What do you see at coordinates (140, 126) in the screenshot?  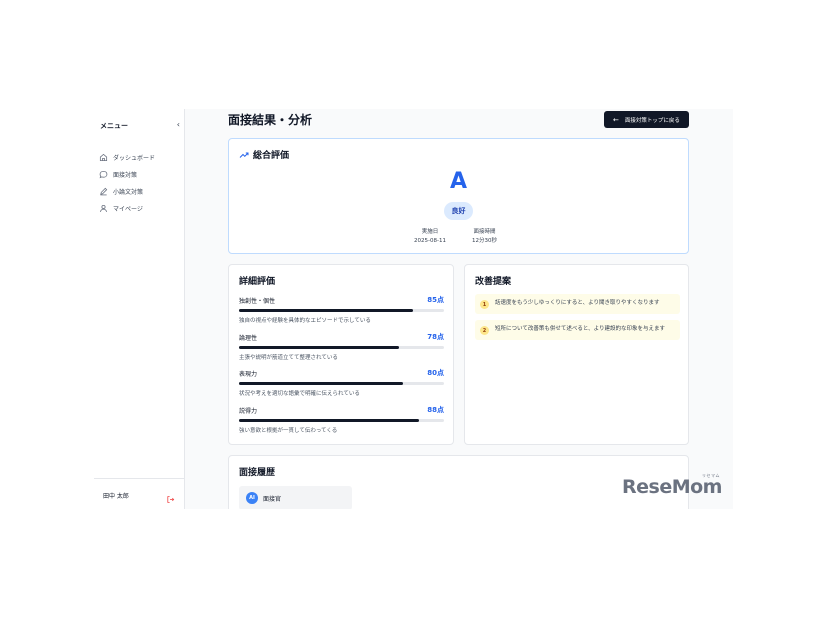 I see `sidebar-header: メニュー ‹` at bounding box center [140, 126].